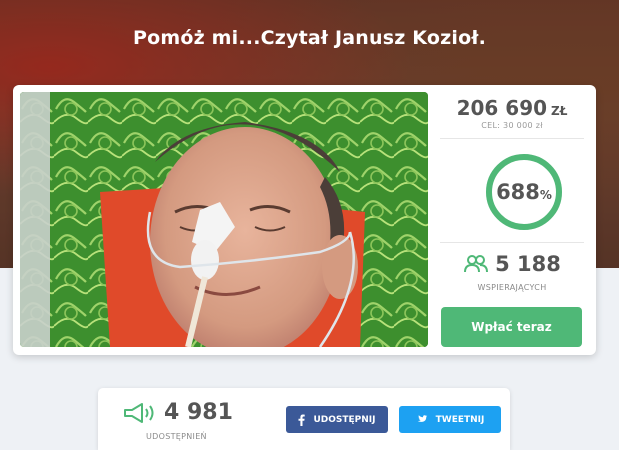 The width and height of the screenshot is (619, 450). I want to click on share-bar: 4 981 UDOSTĘPNIEŃ UDOSTĘPNIJ TWEETNIJ, so click(304, 419).